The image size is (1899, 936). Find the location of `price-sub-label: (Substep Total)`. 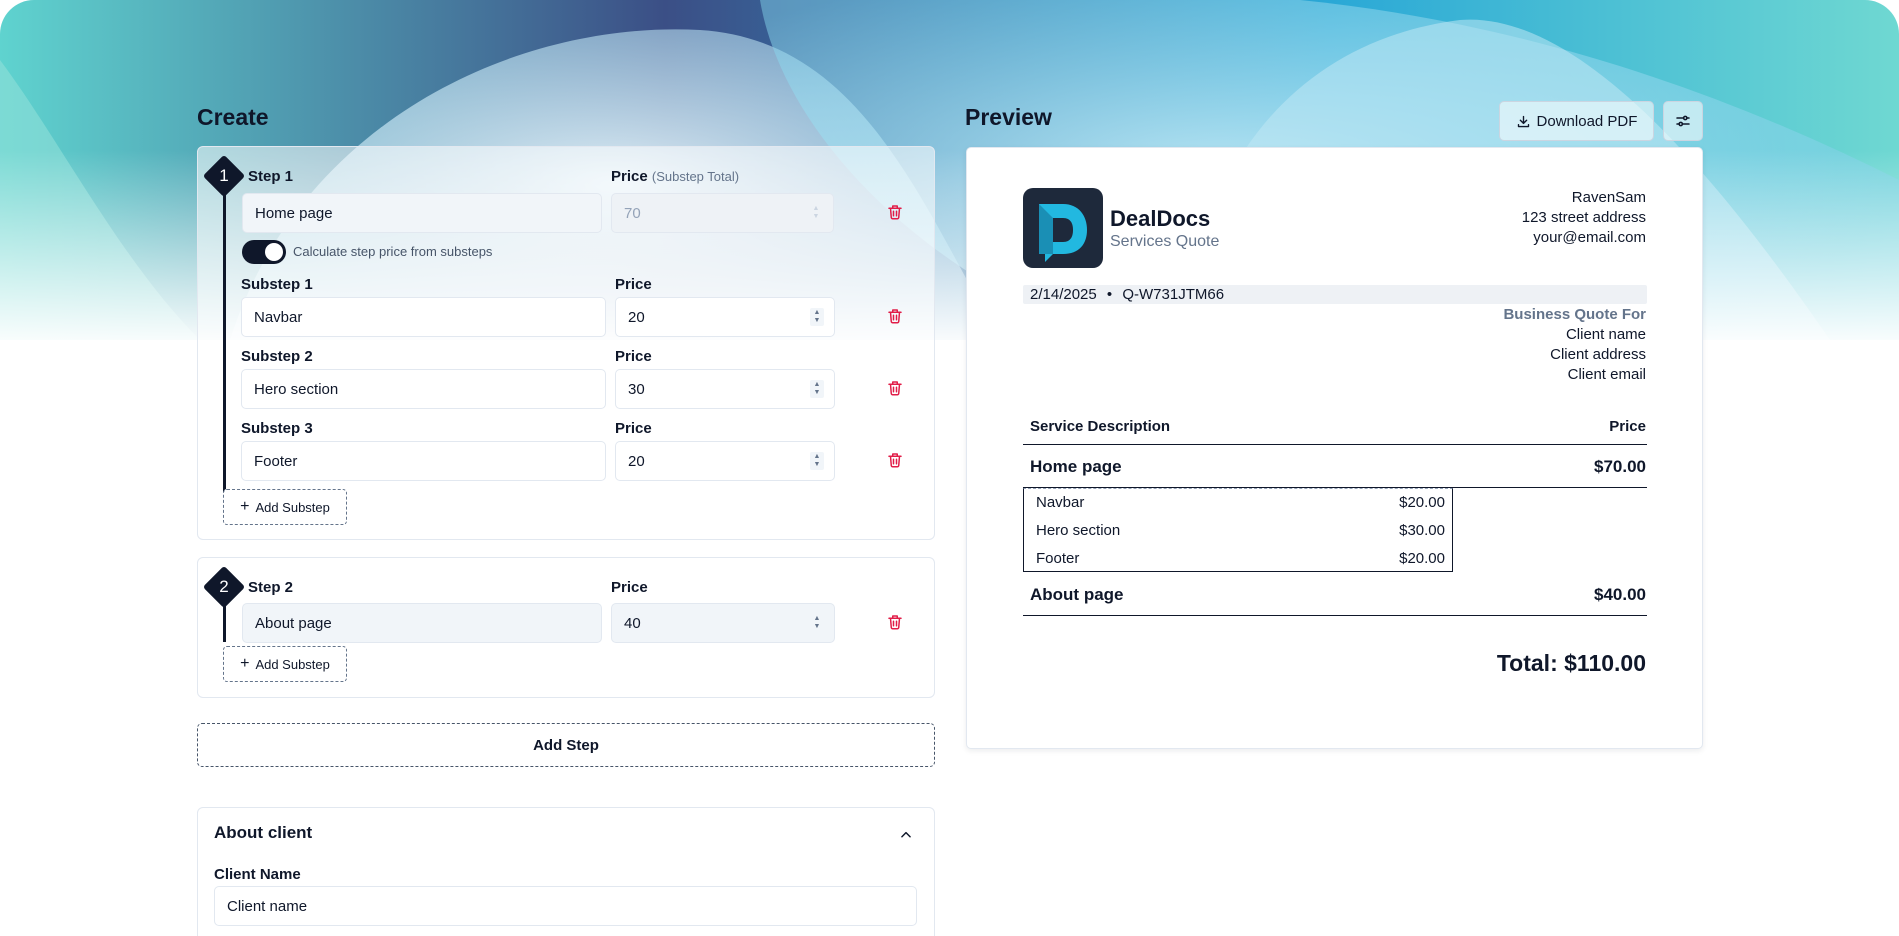

price-sub-label: (Substep Total) is located at coordinates (695, 176).